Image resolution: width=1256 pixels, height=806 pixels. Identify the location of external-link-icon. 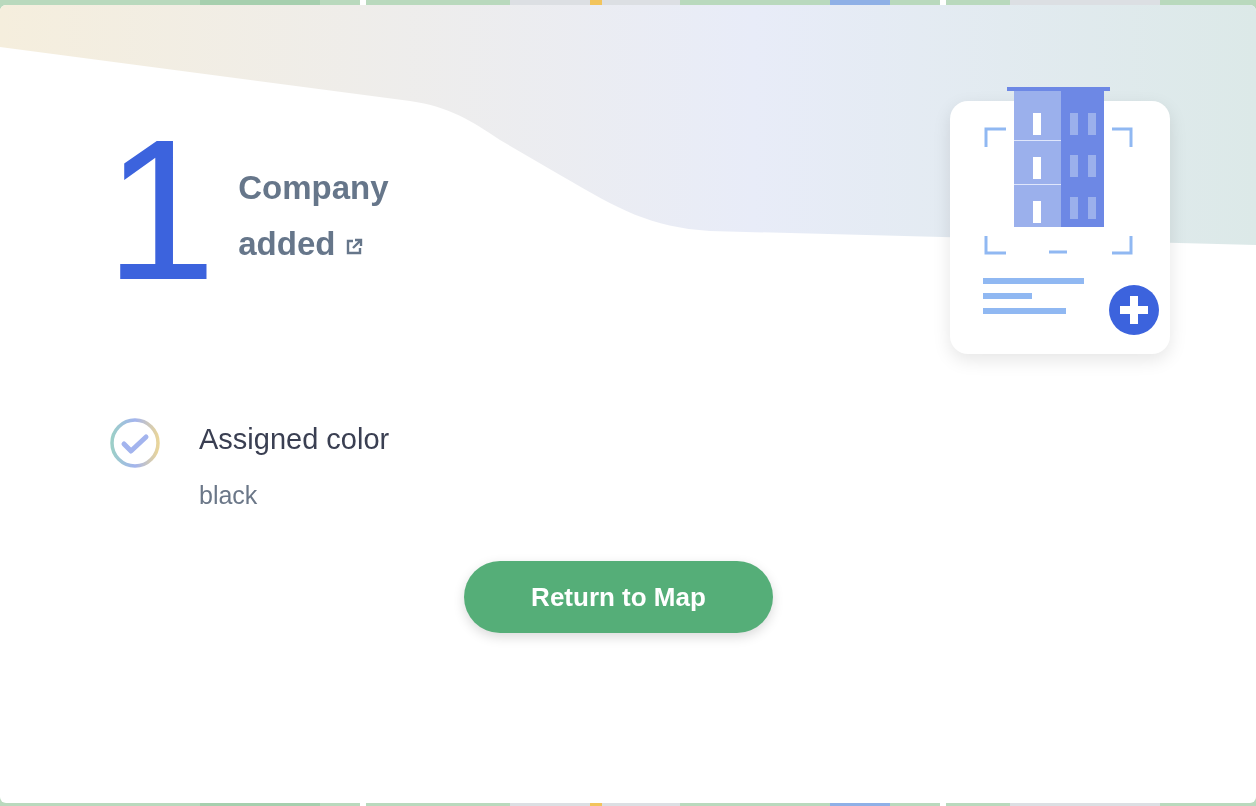
(354, 247).